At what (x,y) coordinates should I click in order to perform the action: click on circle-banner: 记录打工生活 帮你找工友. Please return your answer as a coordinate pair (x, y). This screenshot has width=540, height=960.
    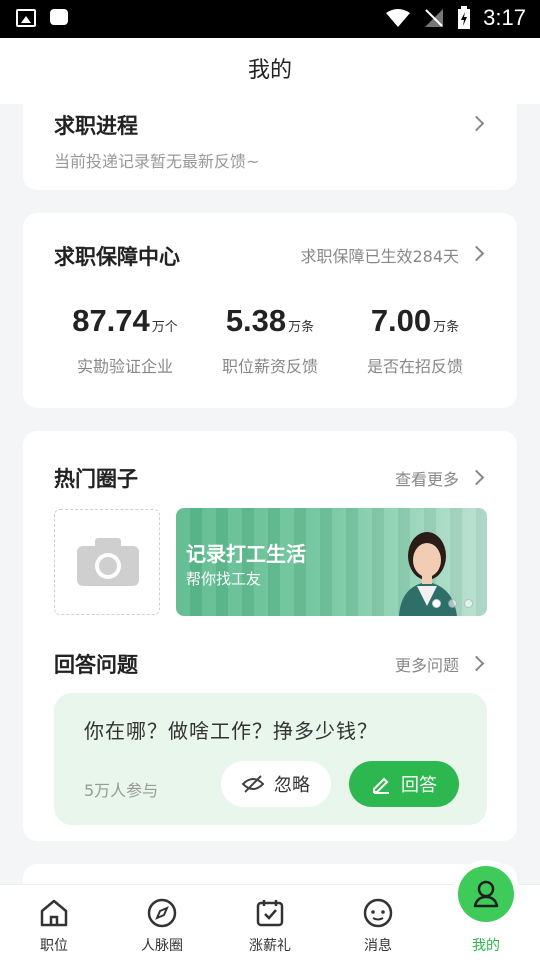
    Looking at the image, I should click on (331, 562).